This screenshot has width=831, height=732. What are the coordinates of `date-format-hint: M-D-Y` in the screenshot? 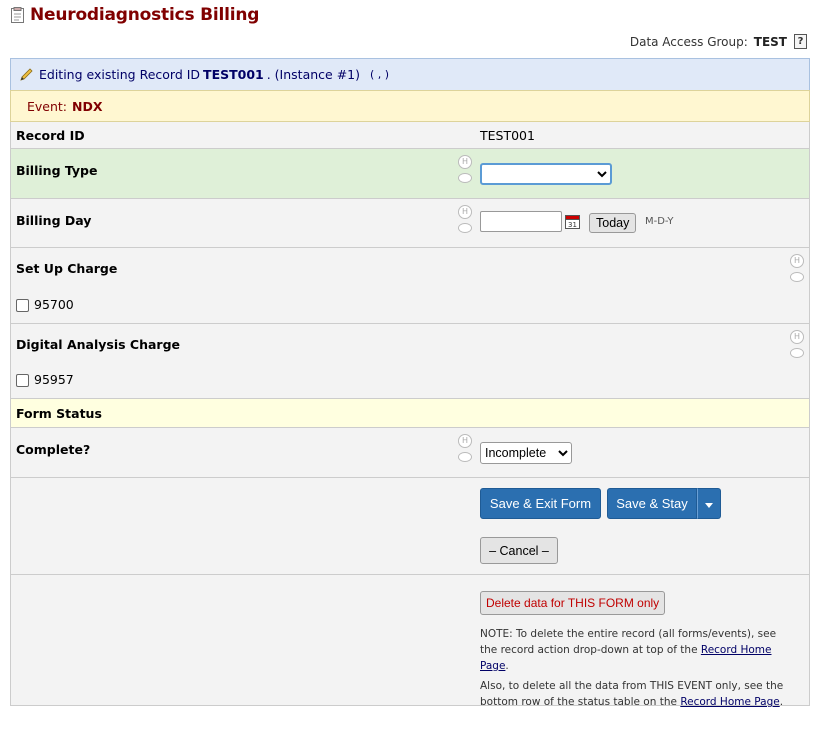 It's located at (659, 221).